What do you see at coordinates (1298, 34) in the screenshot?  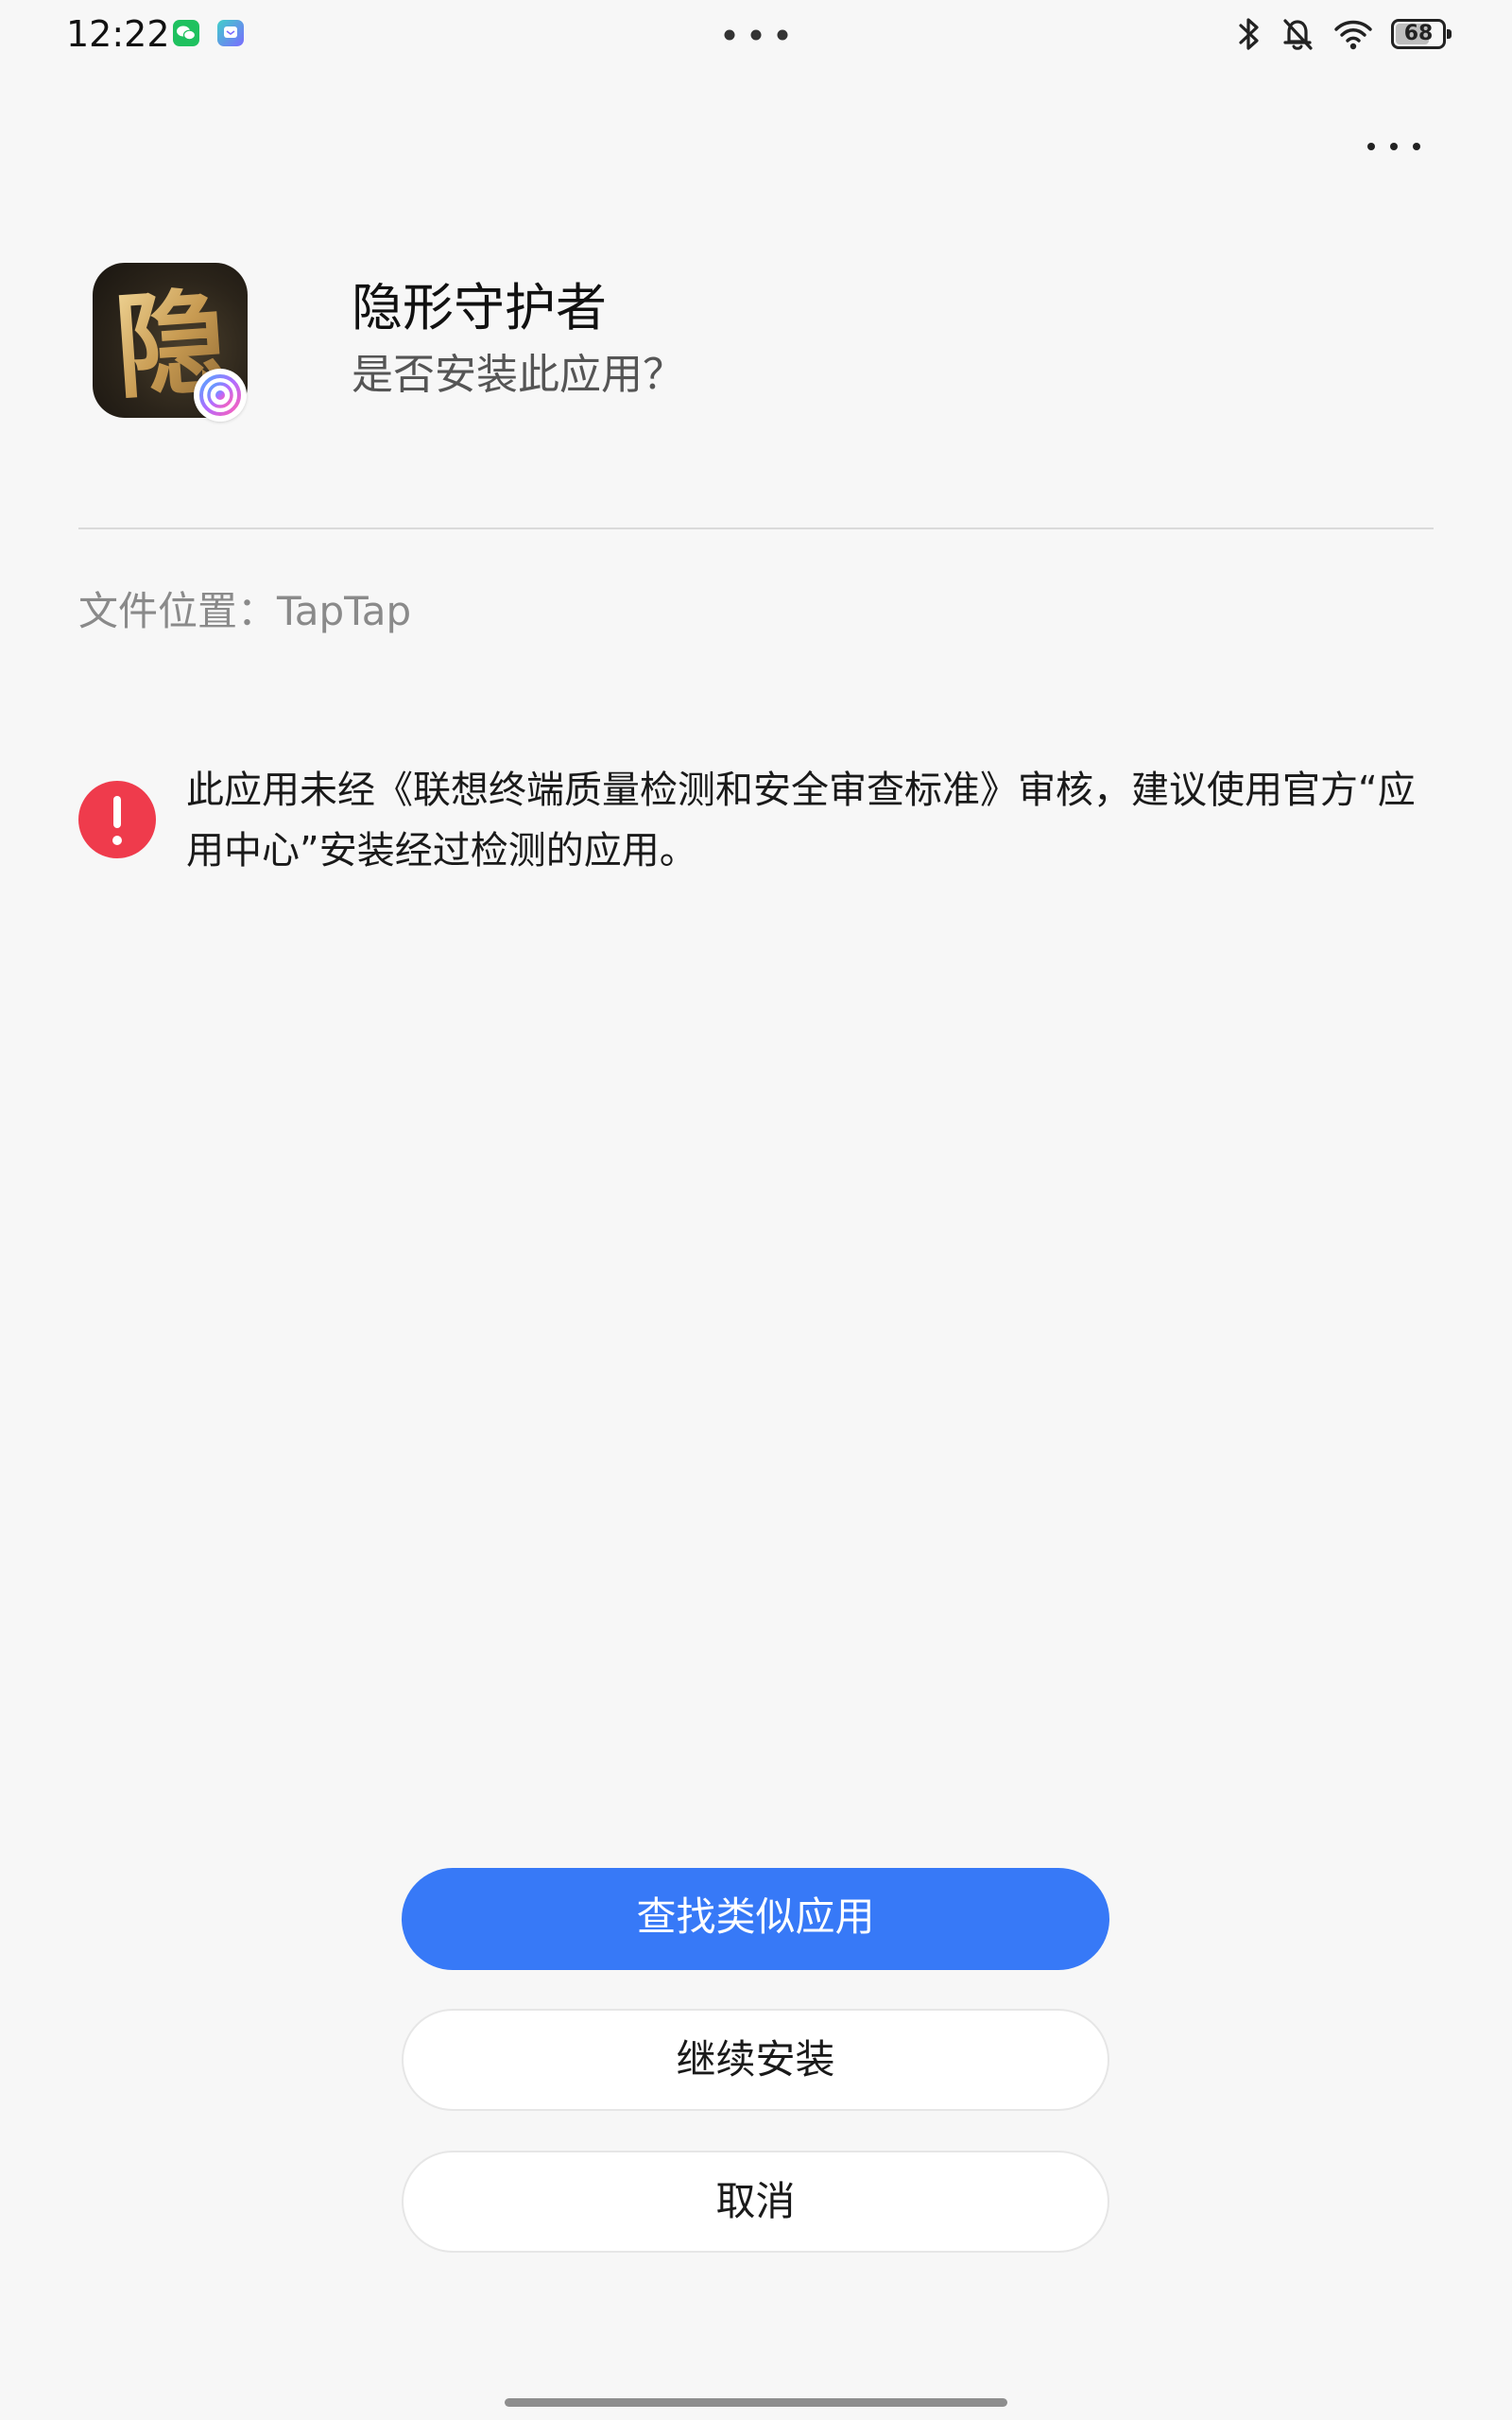 I see `bell-muted-icon` at bounding box center [1298, 34].